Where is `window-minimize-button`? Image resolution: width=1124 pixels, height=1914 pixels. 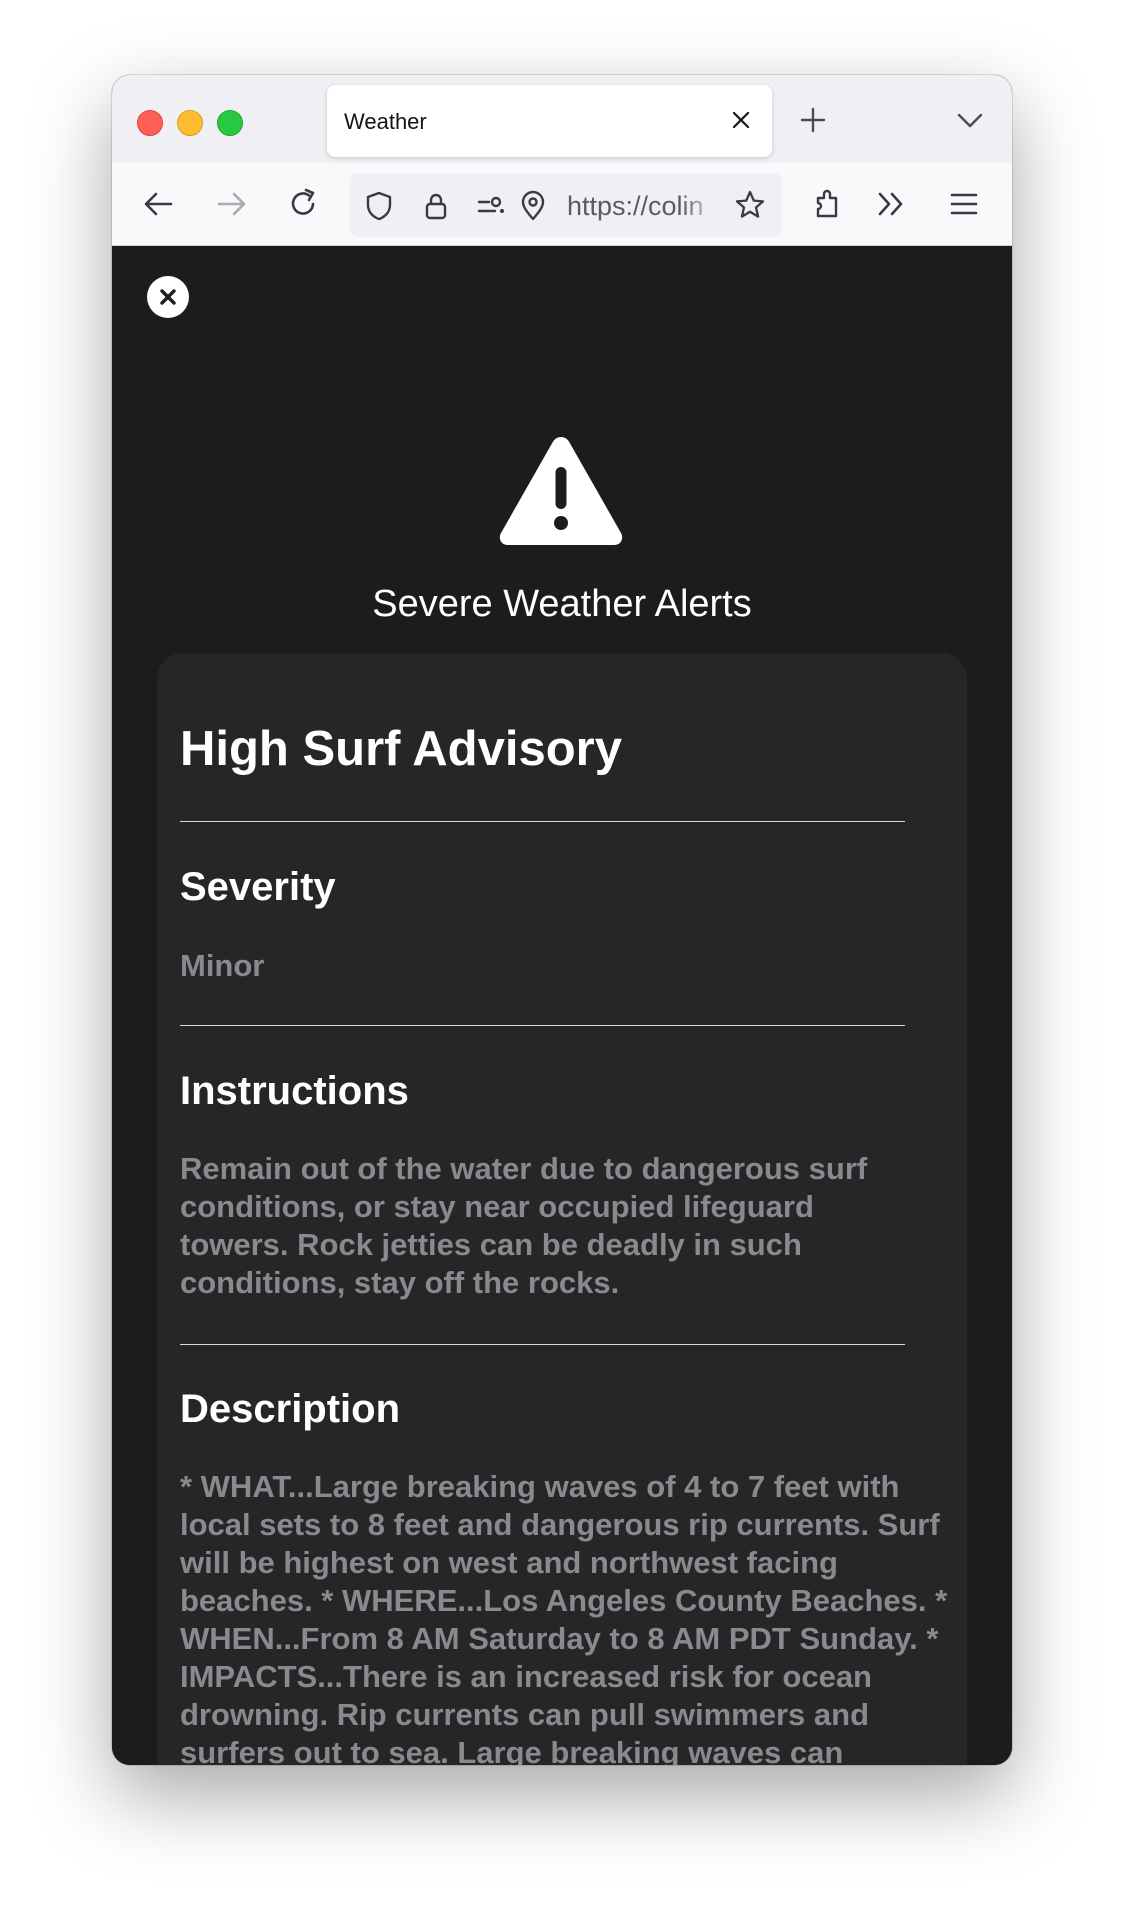
window-minimize-button is located at coordinates (190, 123).